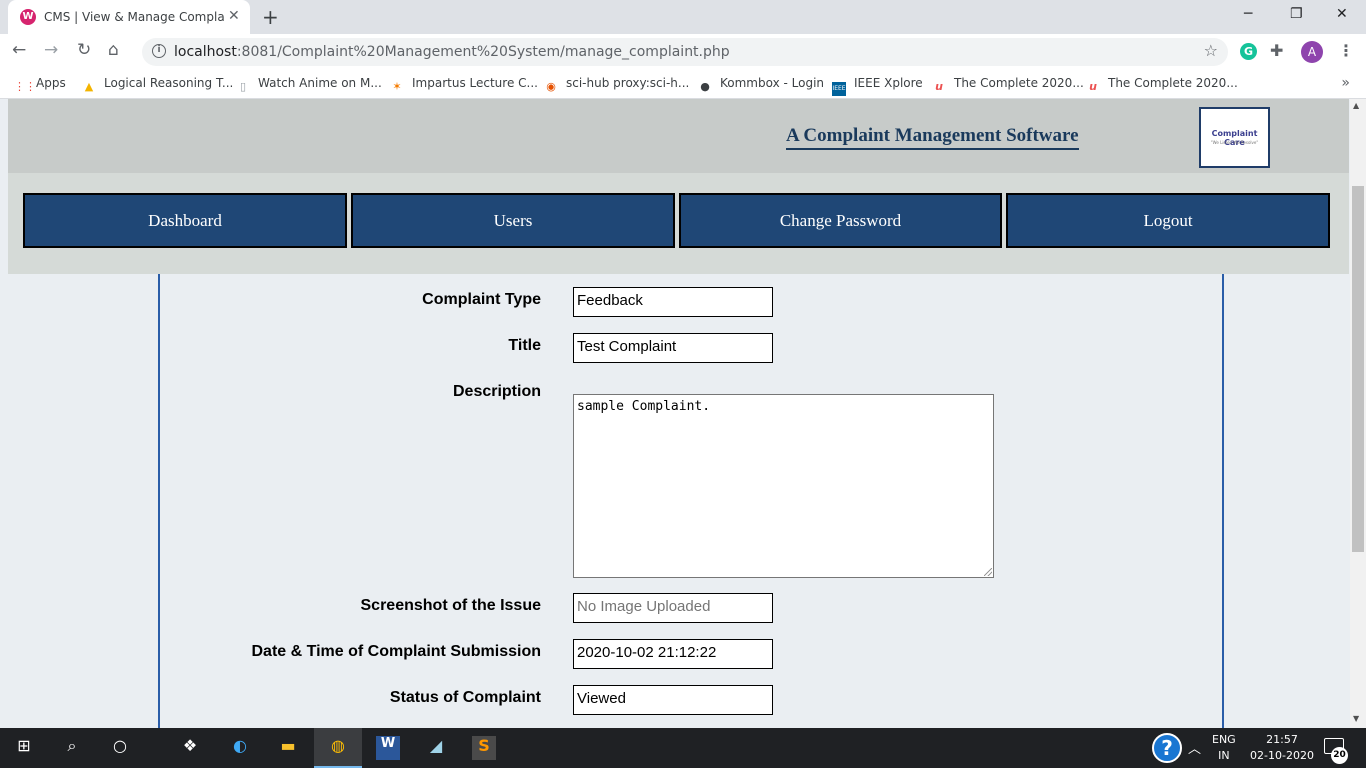 The height and width of the screenshot is (768, 1366). Describe the element at coordinates (270, 17) in the screenshot. I see `new-tab-button: +` at that location.